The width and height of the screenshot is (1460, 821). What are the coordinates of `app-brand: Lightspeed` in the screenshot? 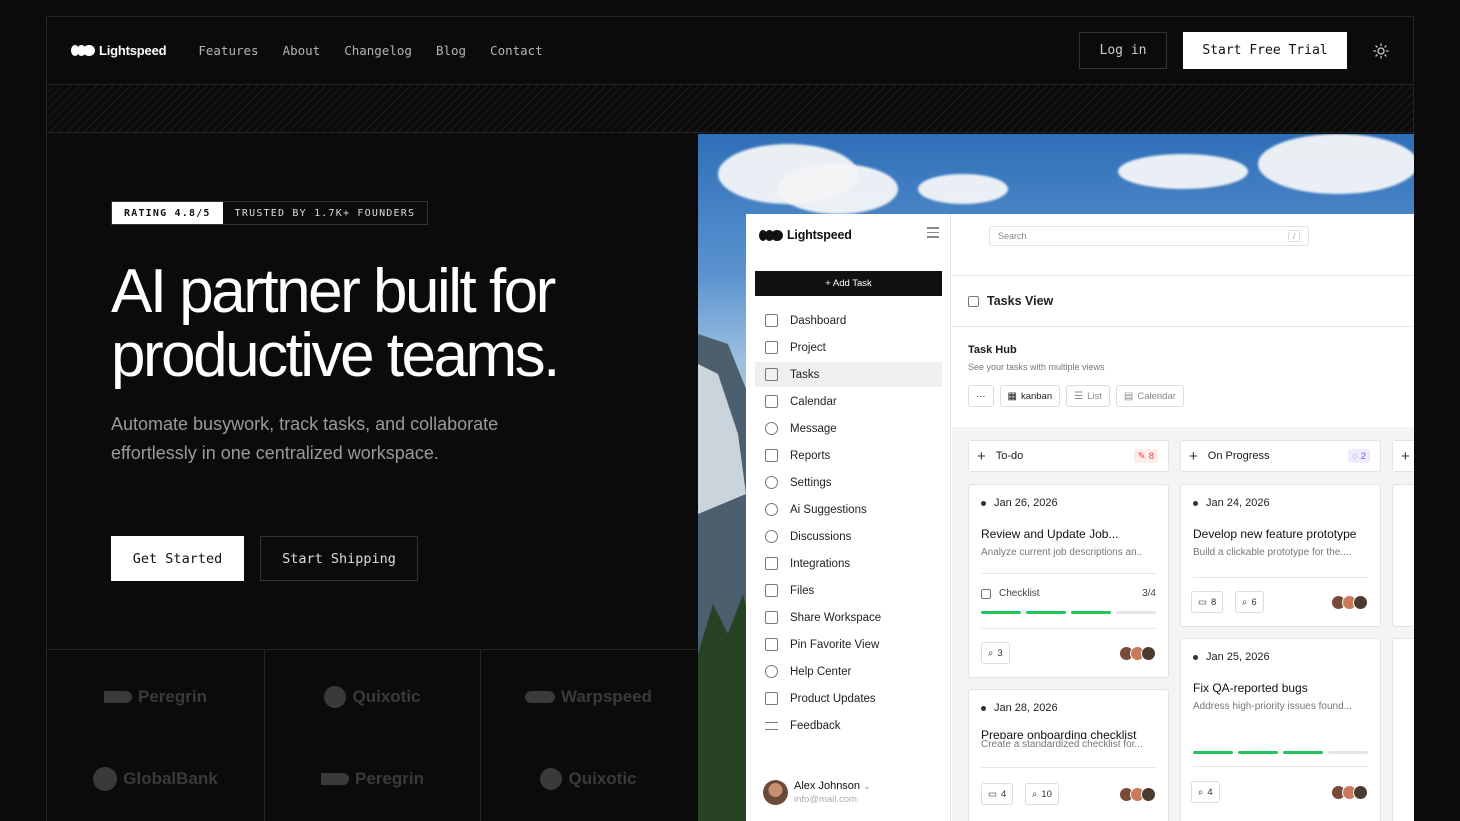 It's located at (805, 235).